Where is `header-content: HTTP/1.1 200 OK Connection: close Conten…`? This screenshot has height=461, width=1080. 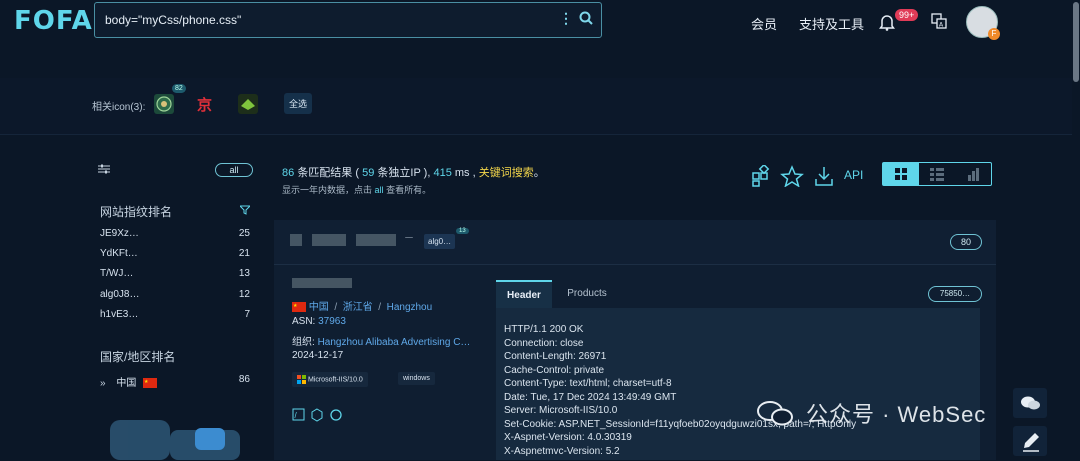 header-content: HTTP/1.1 200 OK Connection: close Conten… is located at coordinates (738, 384).